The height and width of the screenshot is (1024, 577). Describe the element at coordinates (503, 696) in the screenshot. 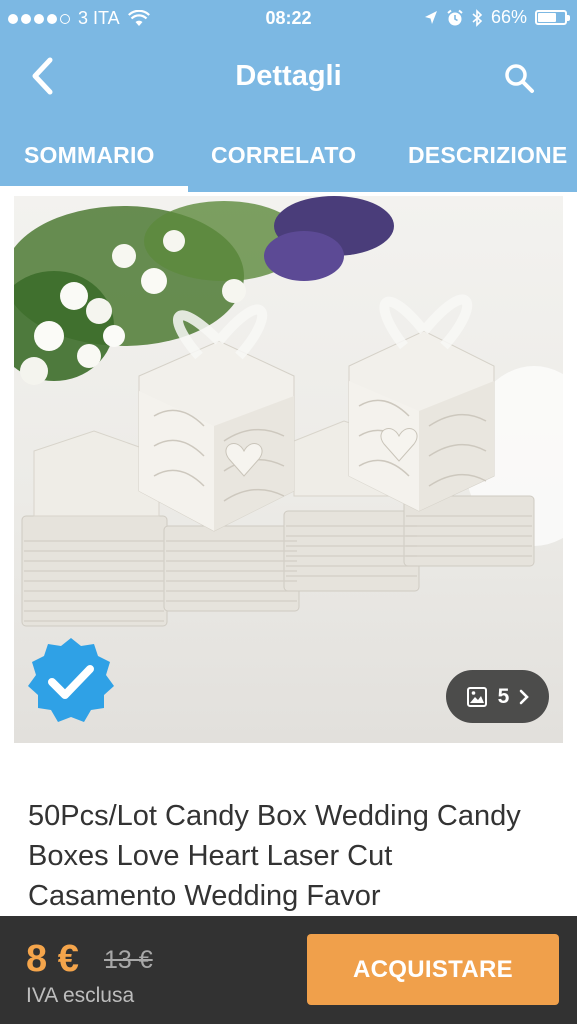

I see `gallery-count: 5` at that location.